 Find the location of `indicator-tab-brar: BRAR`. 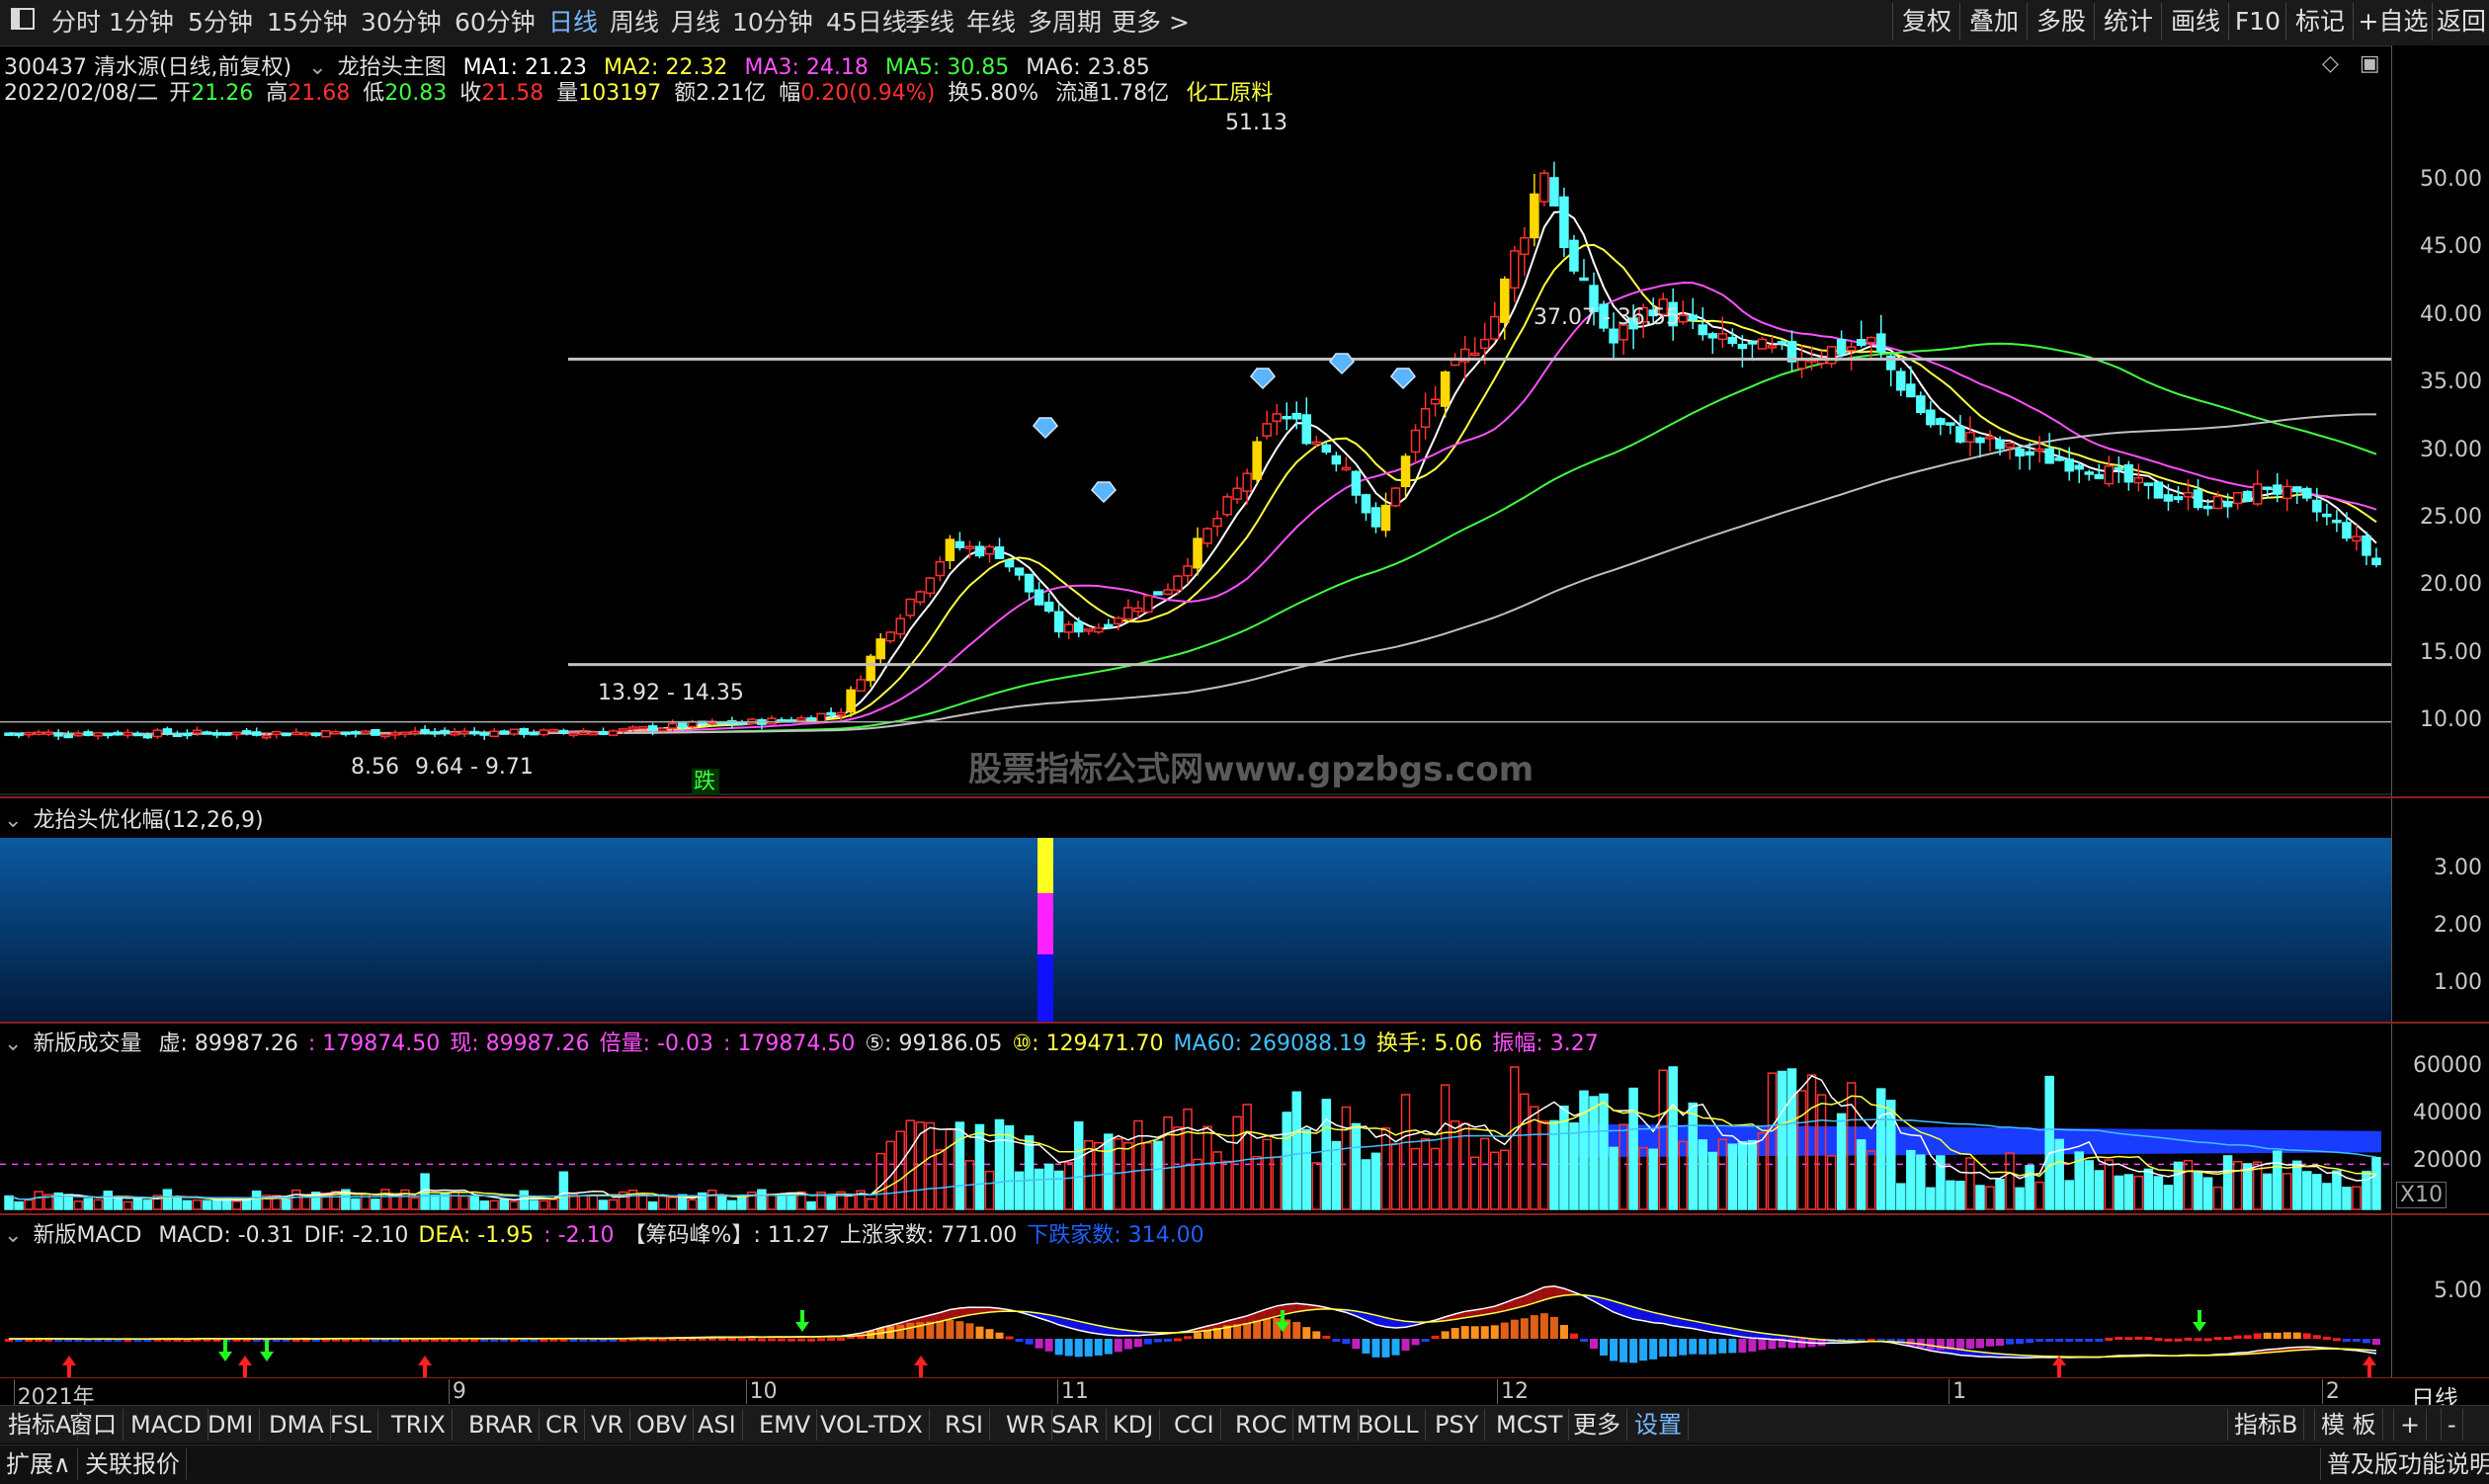

indicator-tab-brar: BRAR is located at coordinates (501, 1425).